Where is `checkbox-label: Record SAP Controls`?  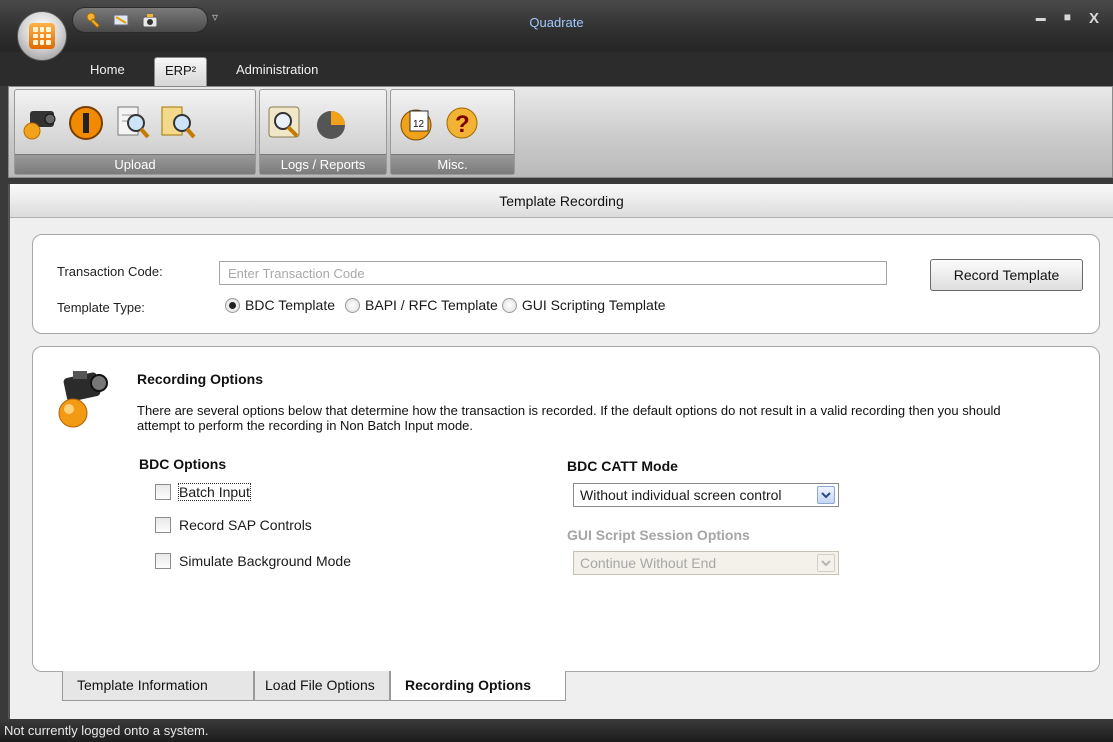
checkbox-label: Record SAP Controls is located at coordinates (245, 525).